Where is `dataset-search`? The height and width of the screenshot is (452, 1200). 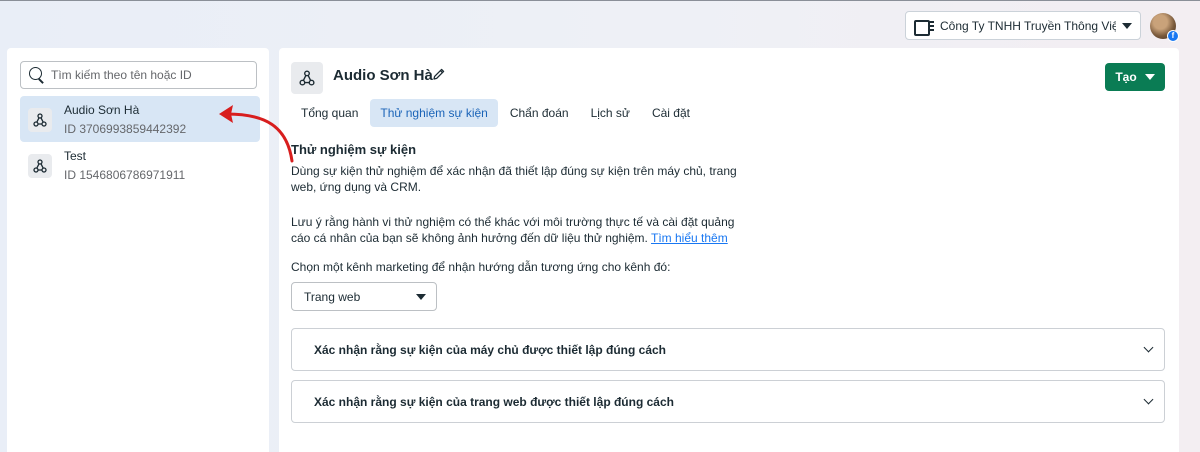
dataset-search is located at coordinates (138, 75).